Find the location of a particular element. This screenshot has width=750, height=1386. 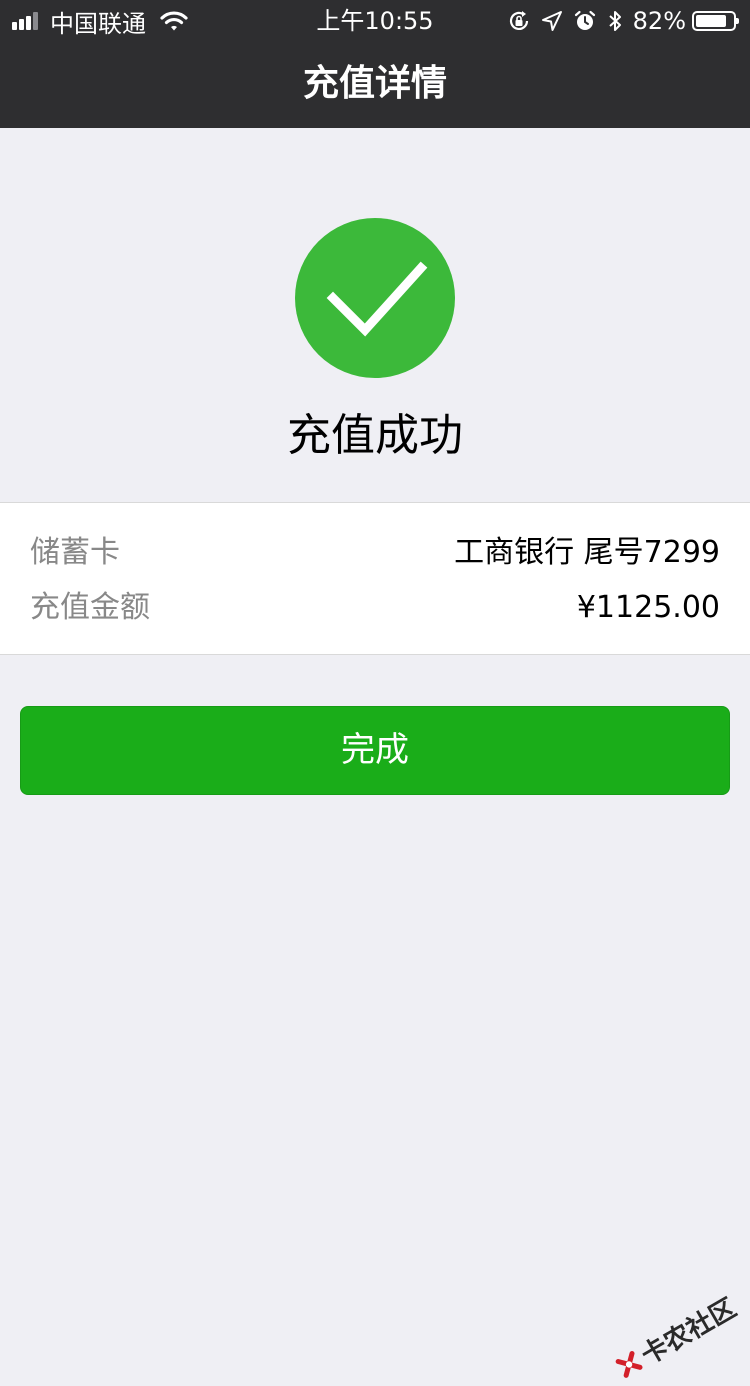

detail-value: 工商银行 尾号7299 is located at coordinates (587, 552).